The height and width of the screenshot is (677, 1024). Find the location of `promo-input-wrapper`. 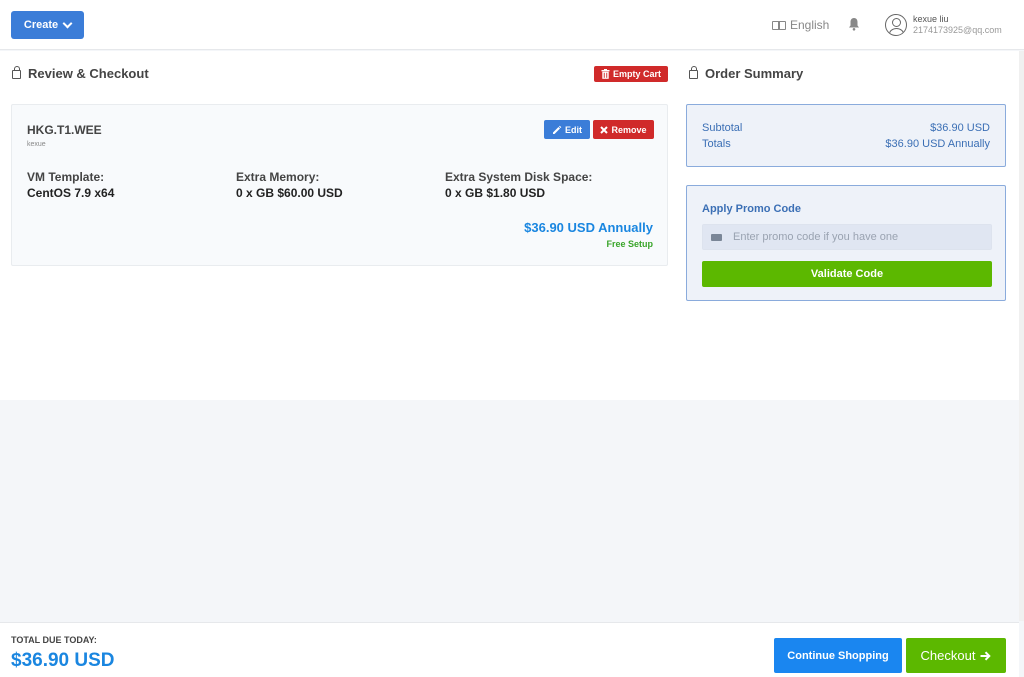

promo-input-wrapper is located at coordinates (847, 237).